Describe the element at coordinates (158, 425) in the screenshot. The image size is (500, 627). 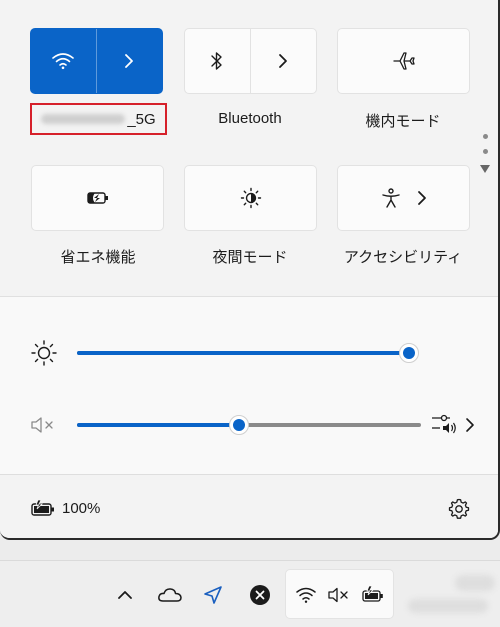
I see `volume-fill` at that location.